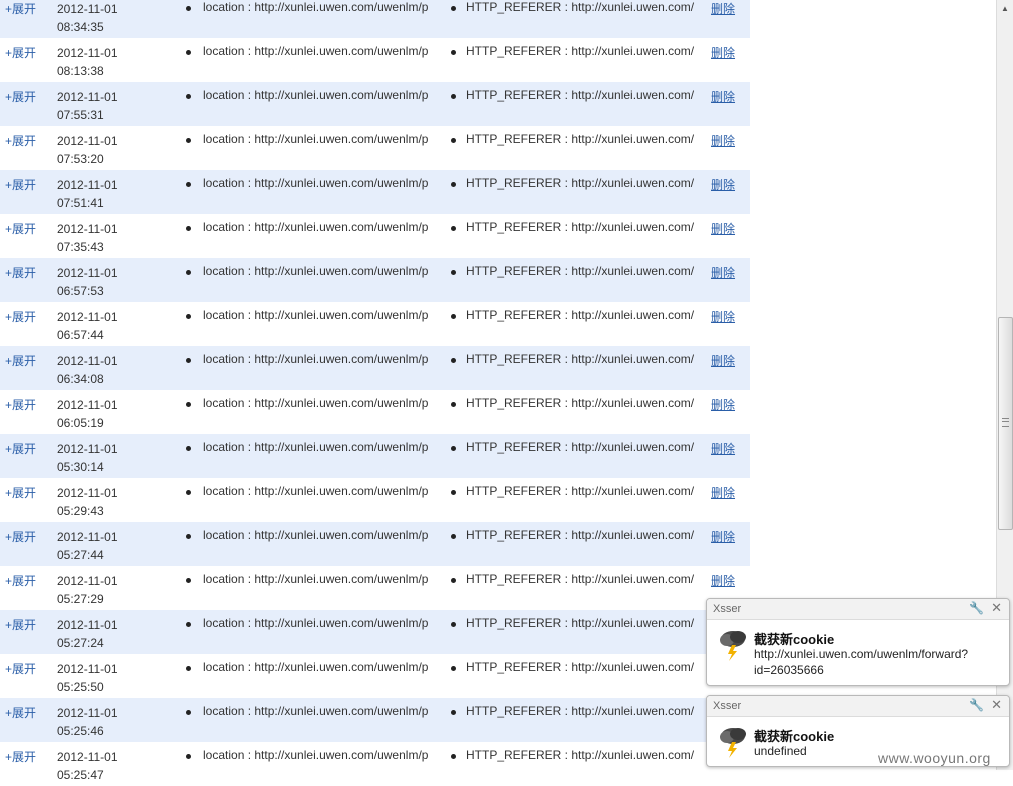  Describe the element at coordinates (1005, 8) in the screenshot. I see `scroll-up-icon: ▲` at that location.